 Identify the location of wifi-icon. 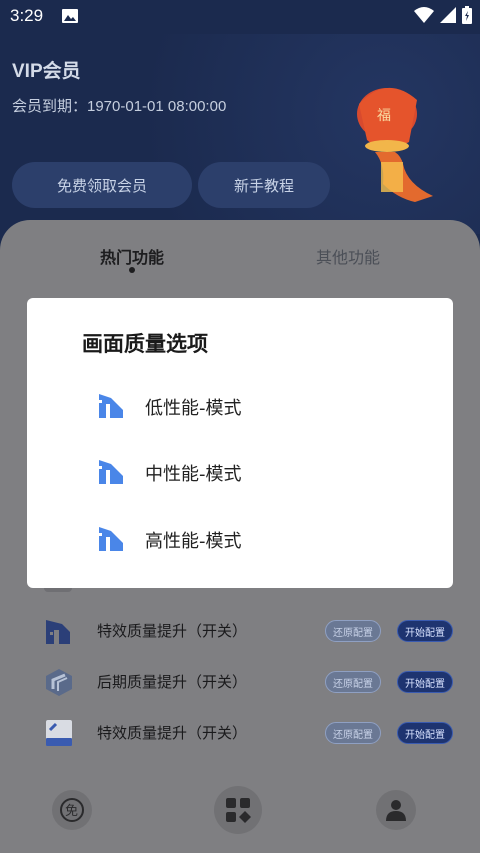
(424, 15).